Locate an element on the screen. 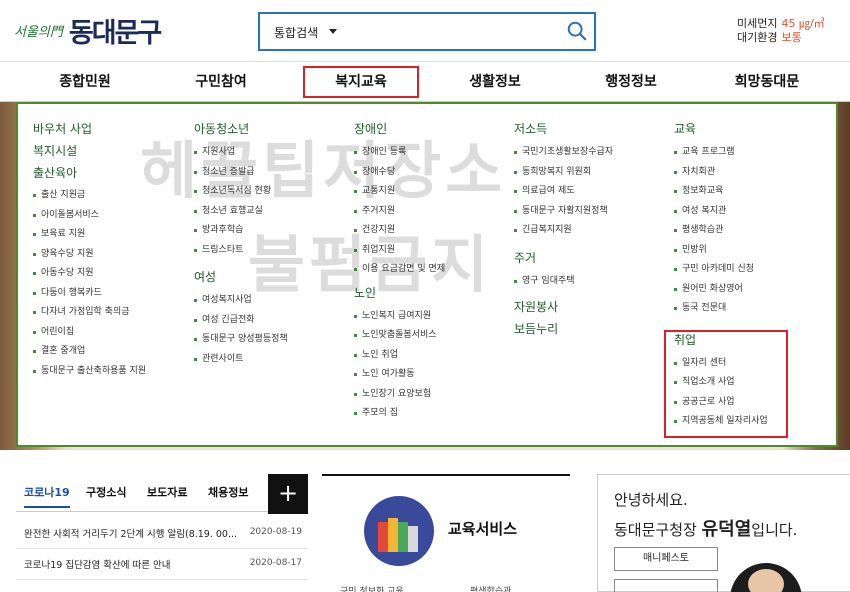  nav-item-life: 생활정보 is located at coordinates (495, 82).